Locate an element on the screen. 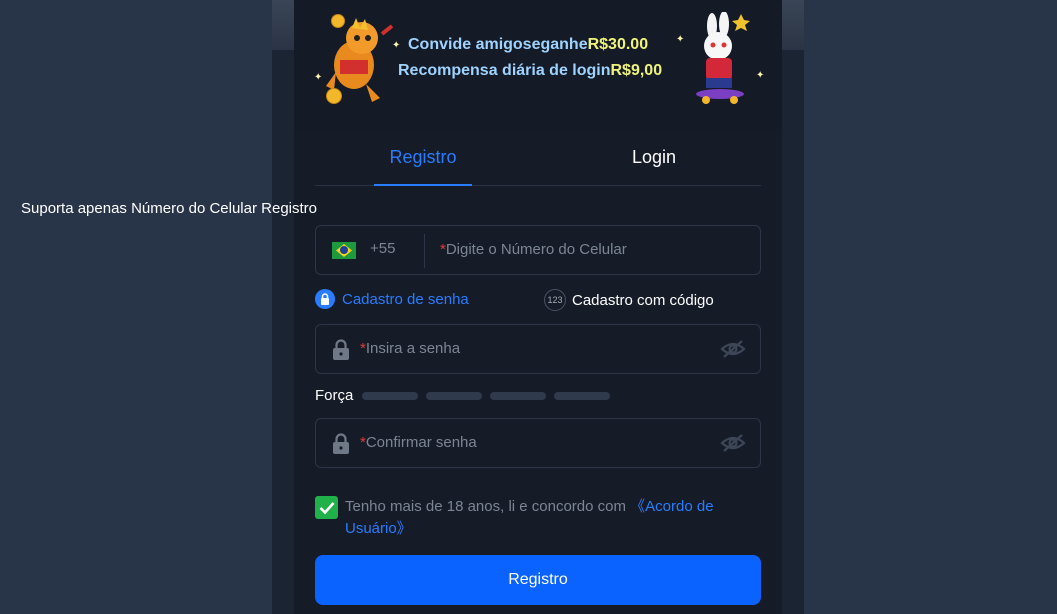 Image resolution: width=1057 pixels, height=614 pixels. code-register-label: Cadastro com código is located at coordinates (643, 300).